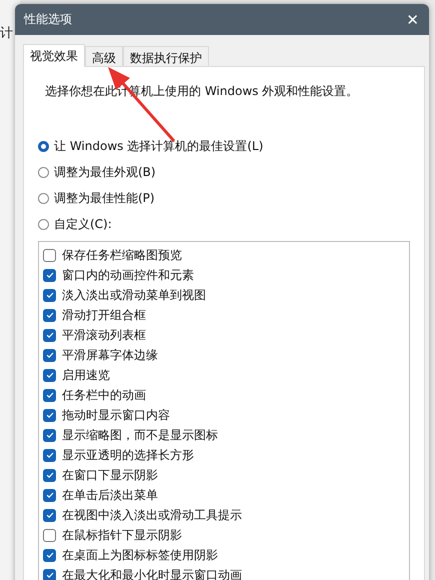 The height and width of the screenshot is (580, 435). I want to click on checkbox-label: 在最大化和最小化时显示窗口动画, so click(152, 573).